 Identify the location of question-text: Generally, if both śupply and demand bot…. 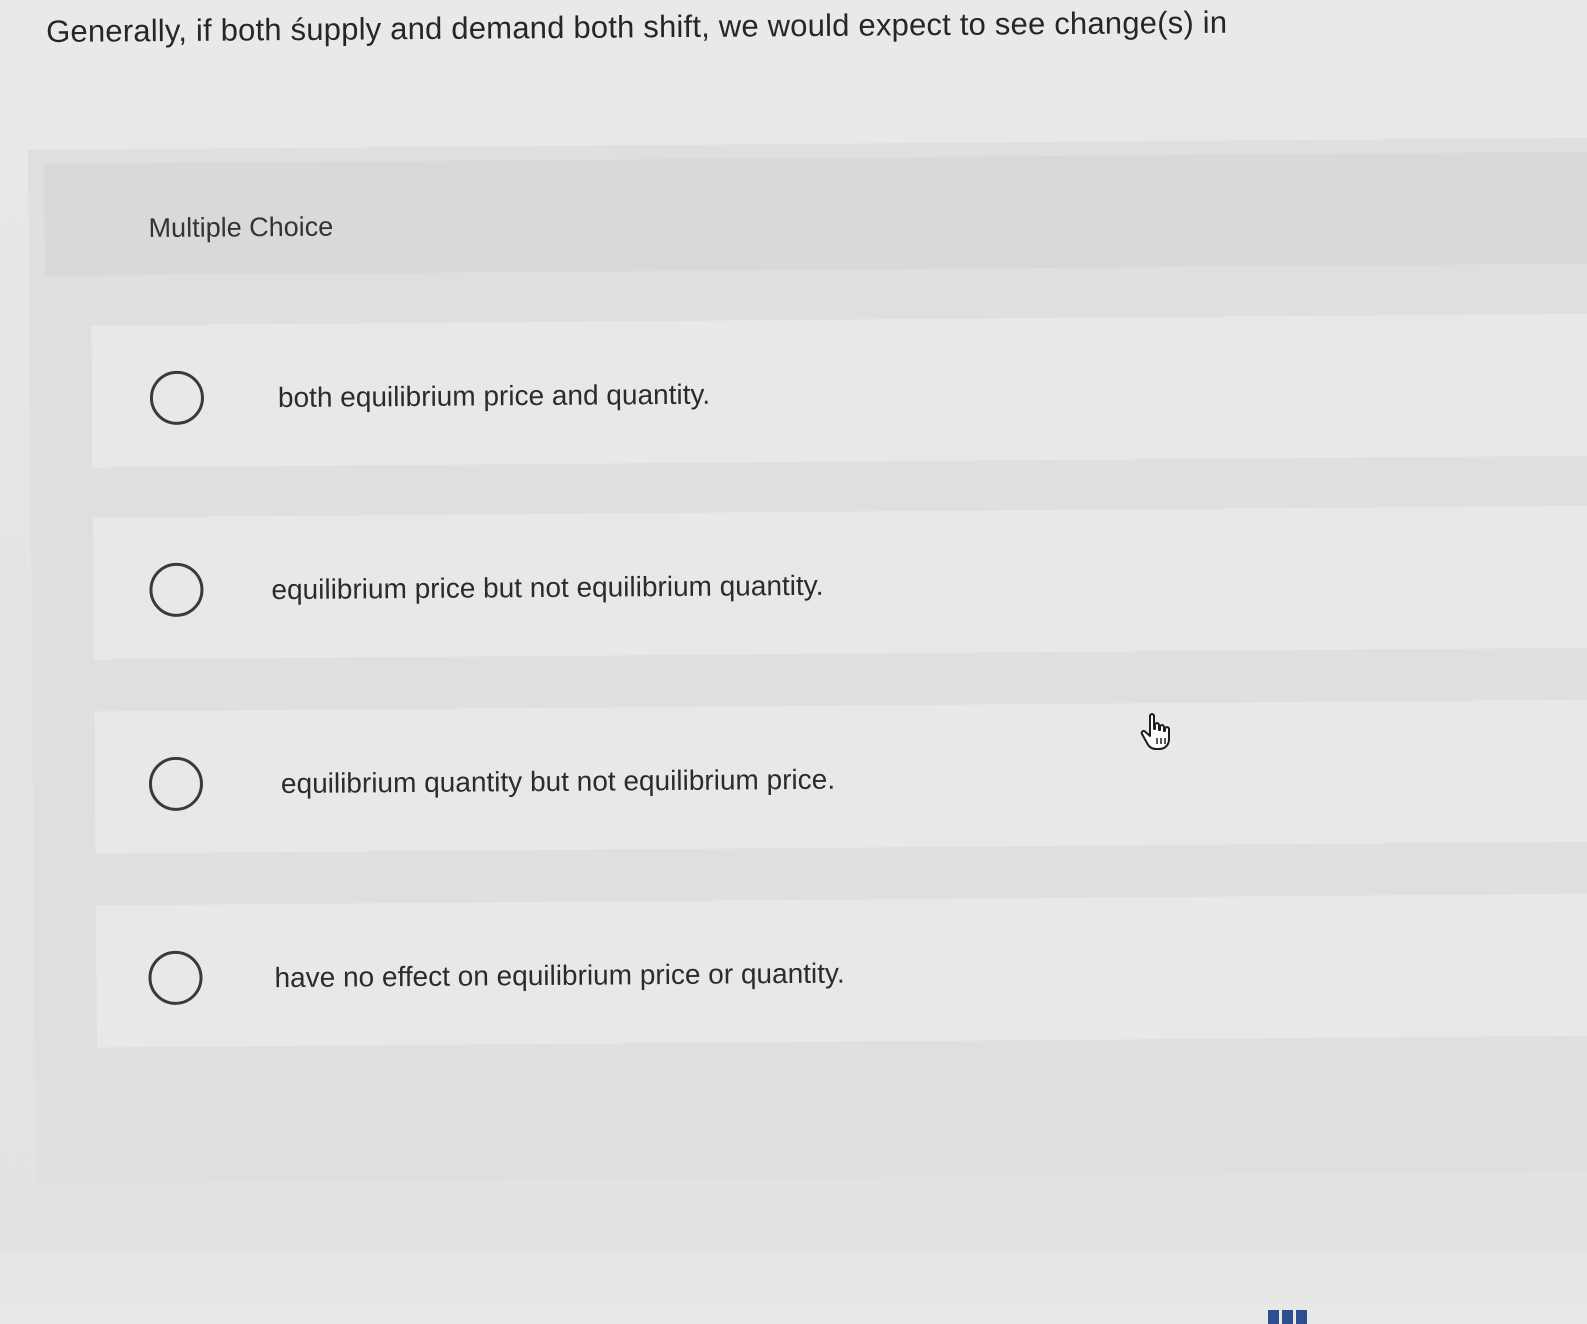
(637, 26).